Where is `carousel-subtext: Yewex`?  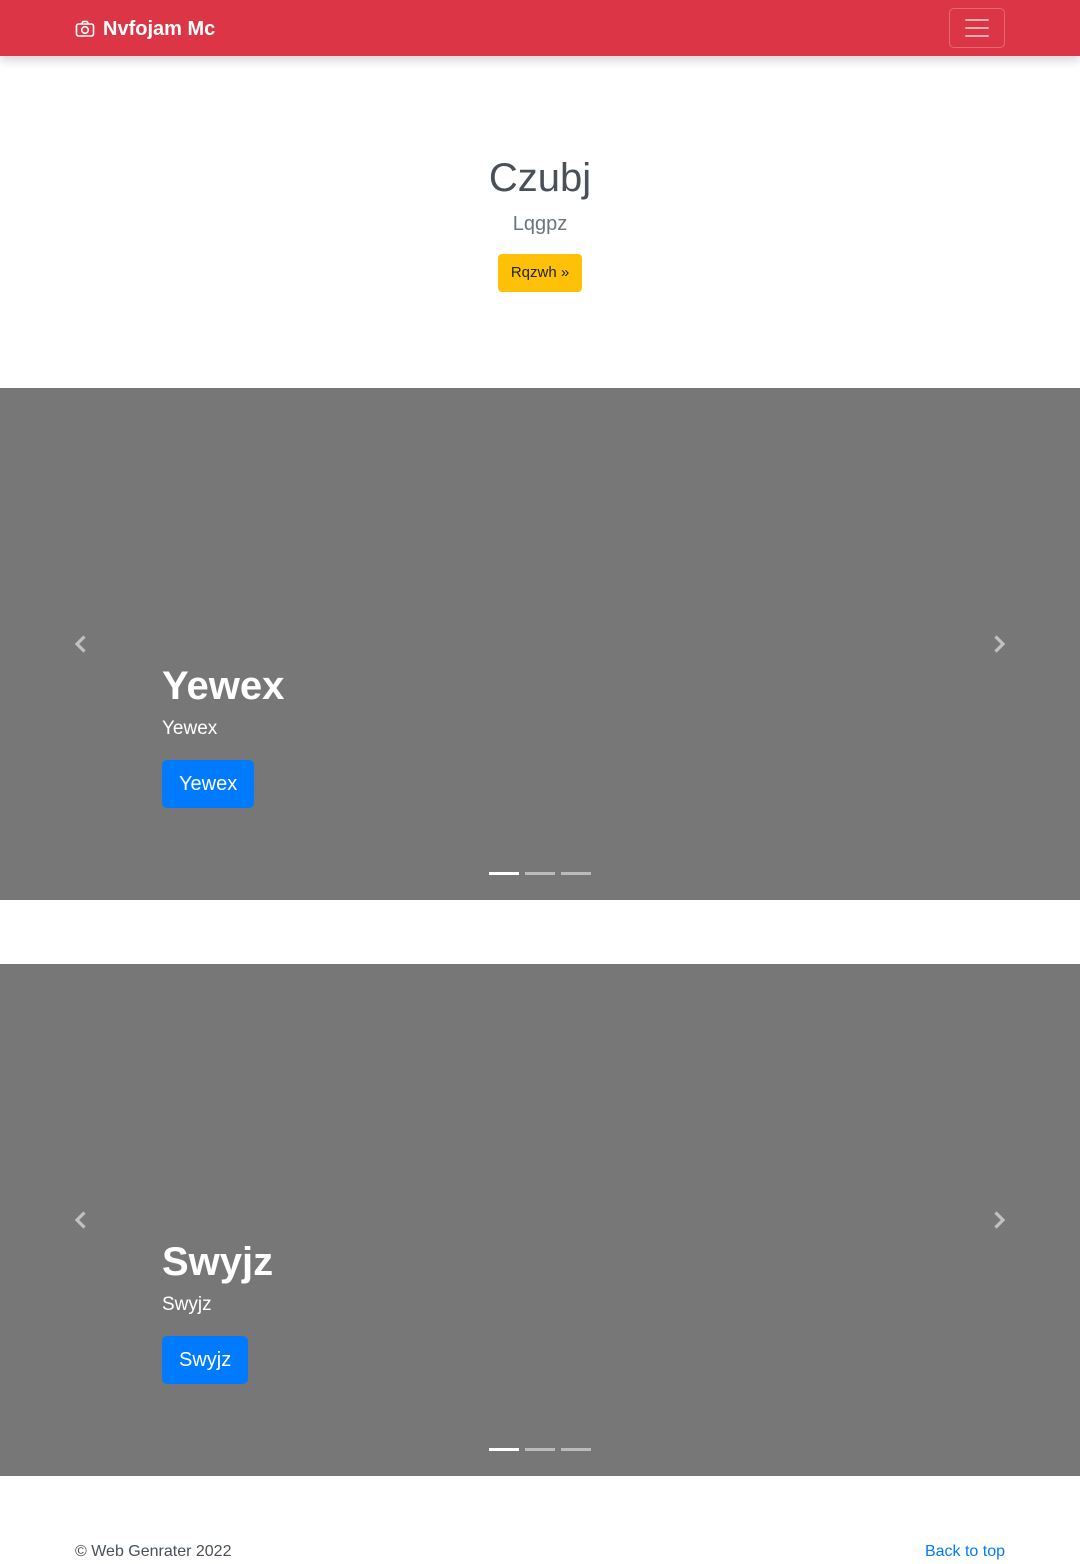
carousel-subtext: Yewex is located at coordinates (190, 728).